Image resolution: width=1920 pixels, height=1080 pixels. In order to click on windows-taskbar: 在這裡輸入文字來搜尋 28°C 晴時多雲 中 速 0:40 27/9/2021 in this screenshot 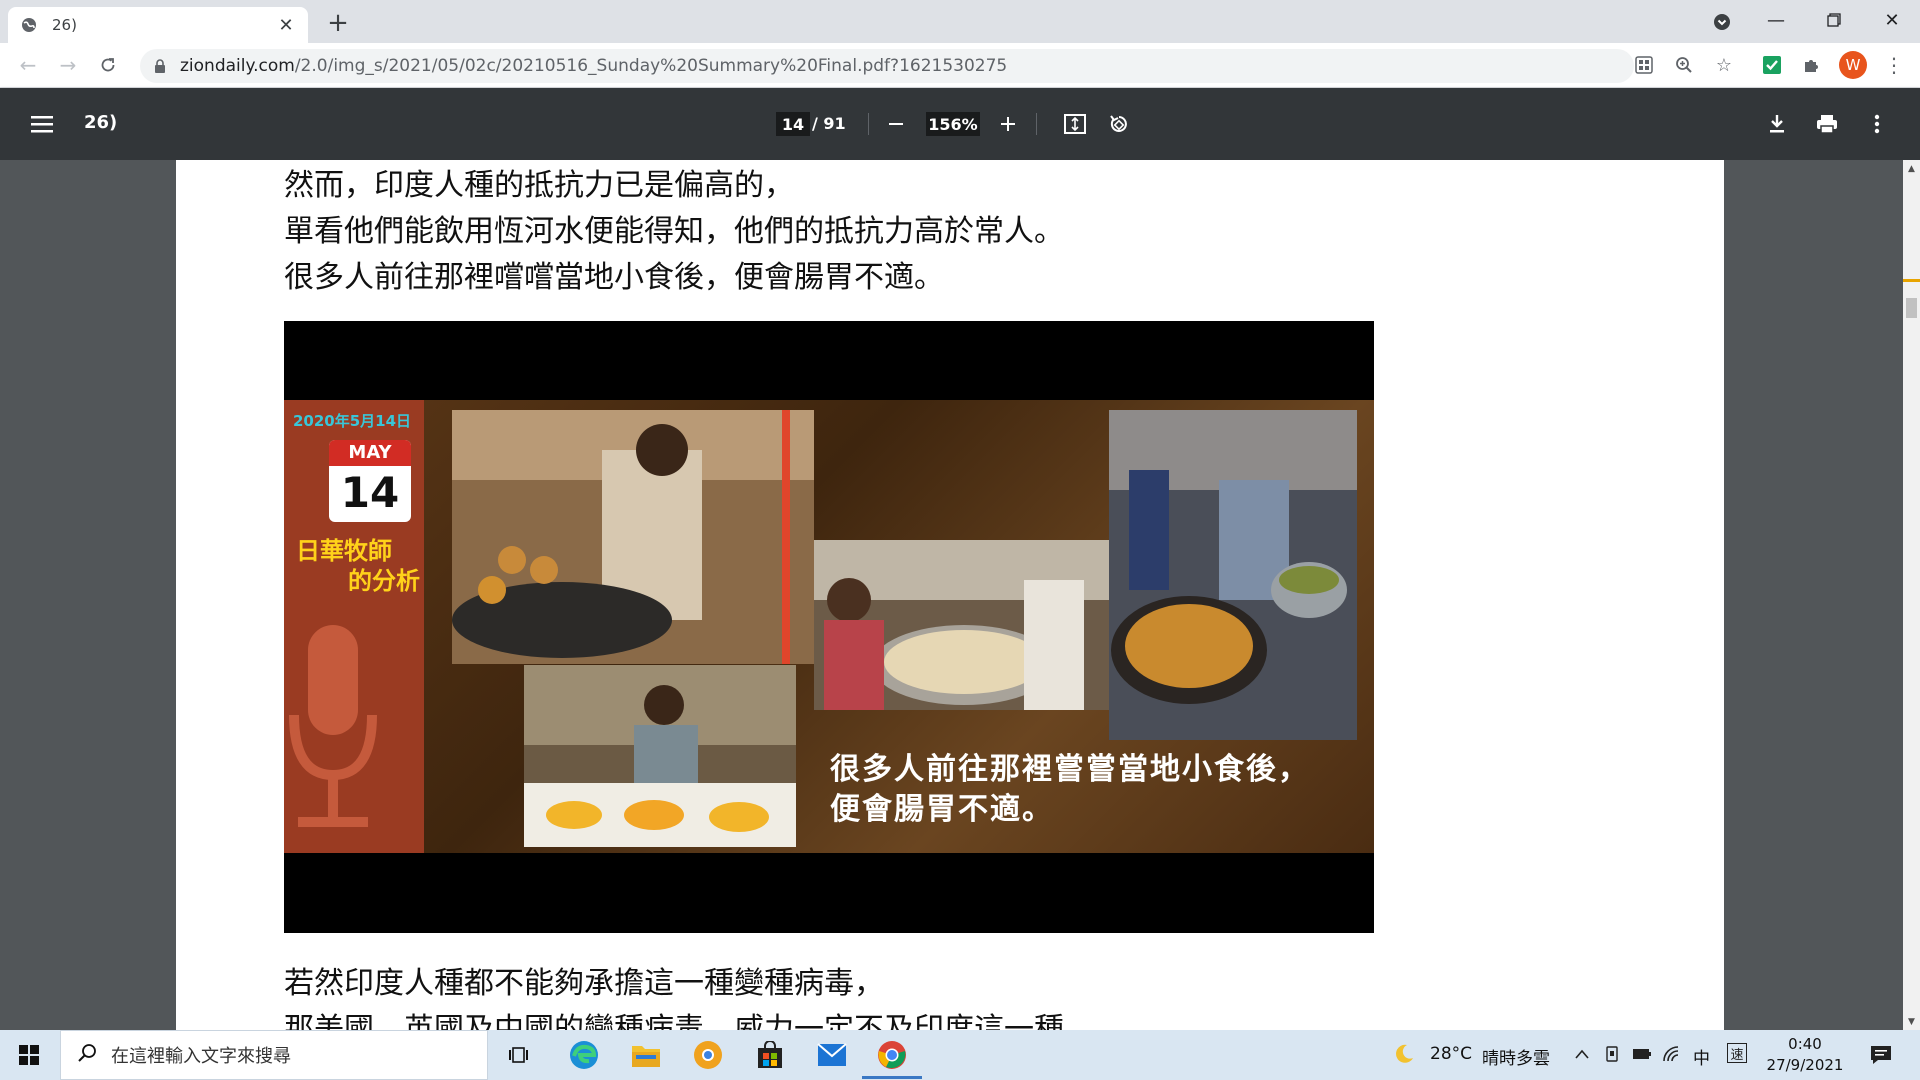, I will do `click(960, 1055)`.